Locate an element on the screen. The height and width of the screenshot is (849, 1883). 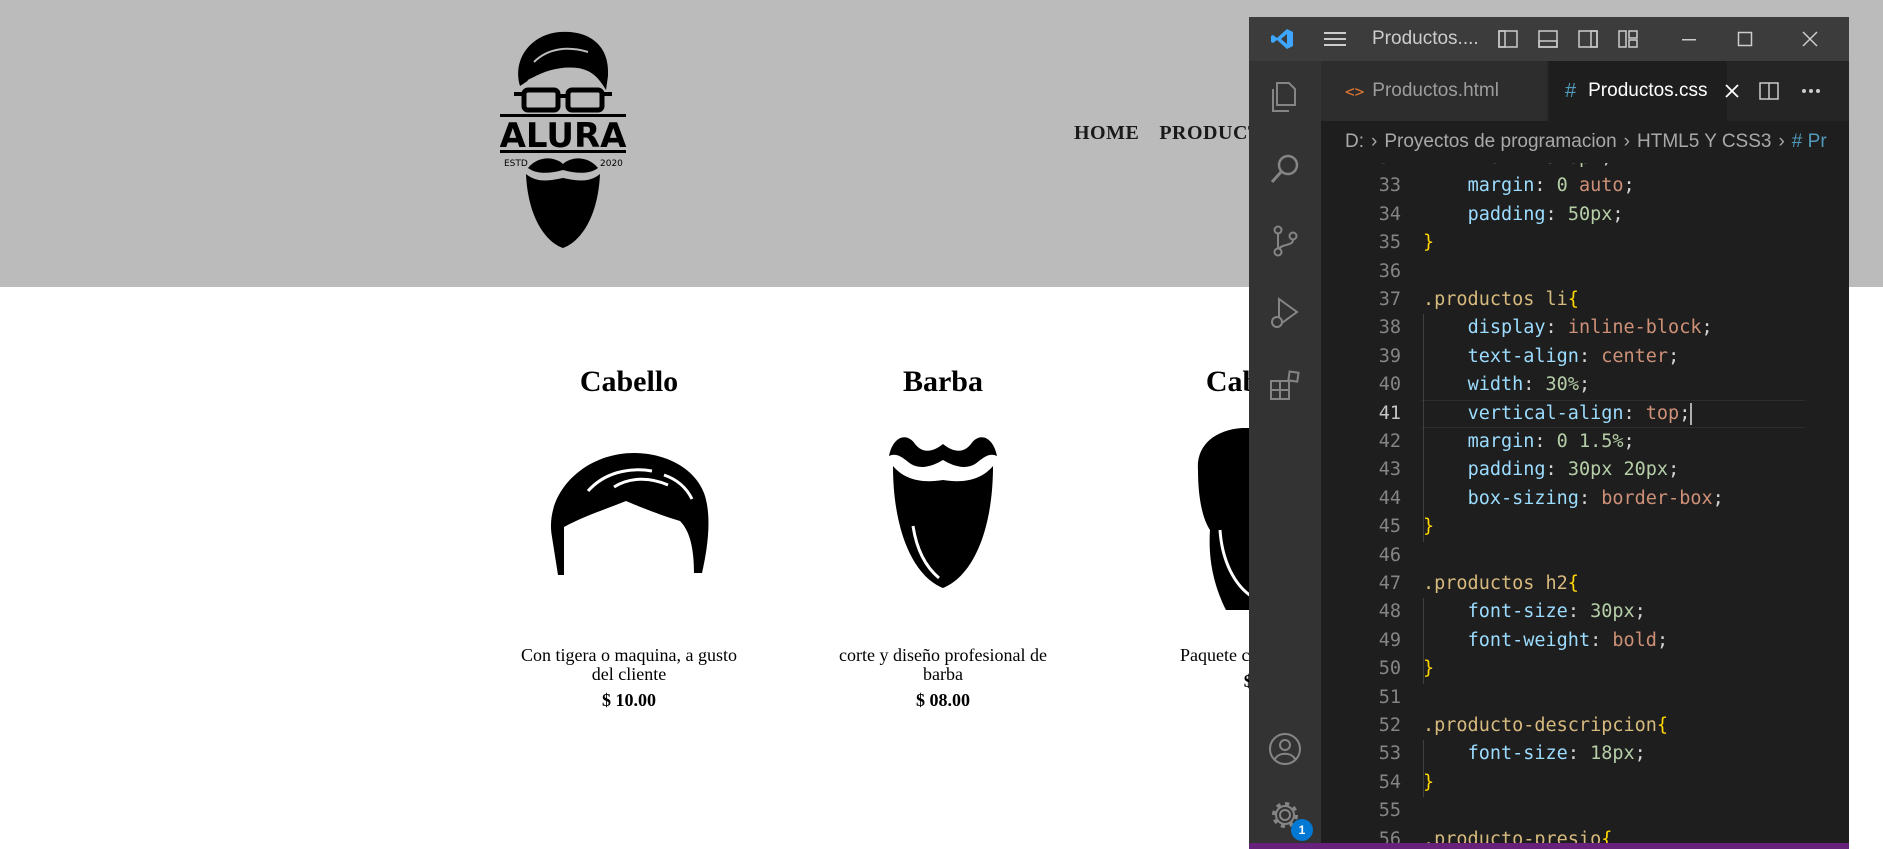
code-line: 44 box-sizing: border-box; is located at coordinates (1585, 499).